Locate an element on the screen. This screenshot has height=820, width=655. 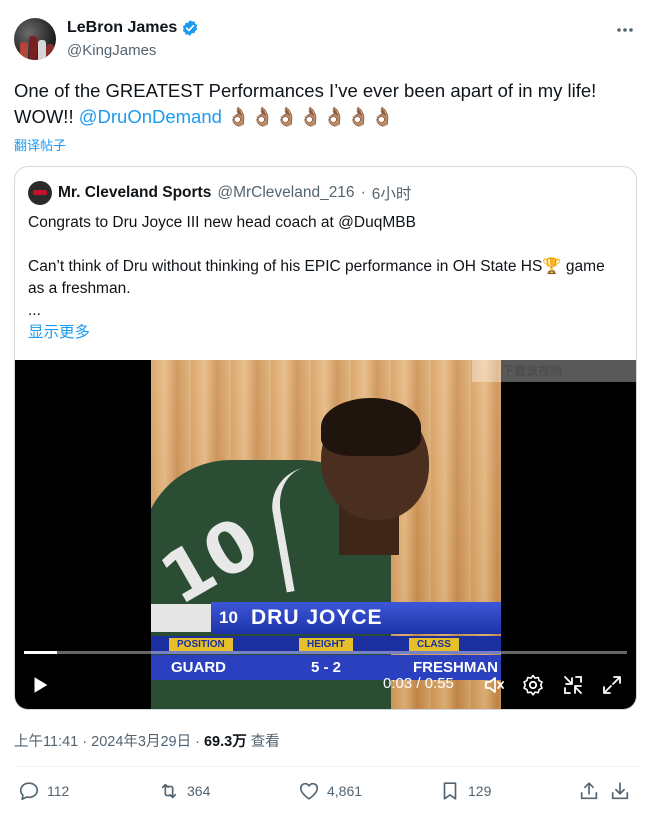
ok-hand-emojis: 👌🏽👌🏽👌🏽👌🏽👌🏽👌🏽👌🏽 is located at coordinates (311, 116).